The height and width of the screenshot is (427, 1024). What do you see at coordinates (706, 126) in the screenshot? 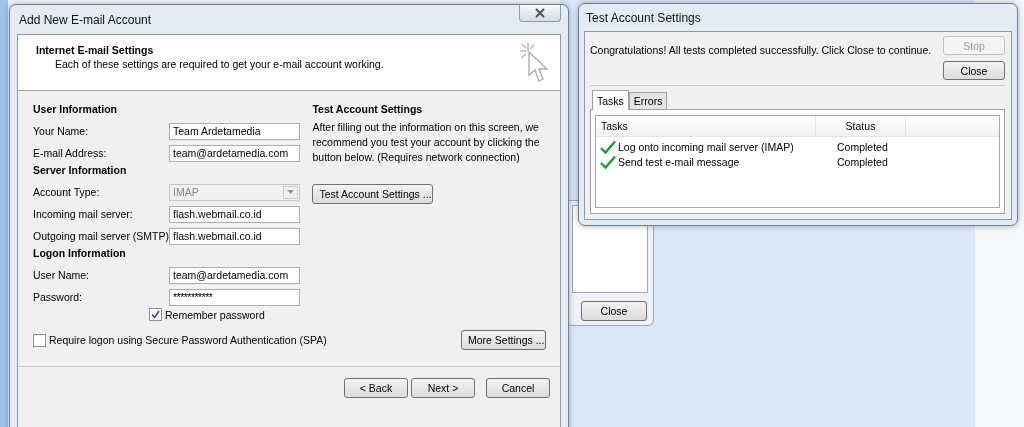
I see `column-header: Tasks` at bounding box center [706, 126].